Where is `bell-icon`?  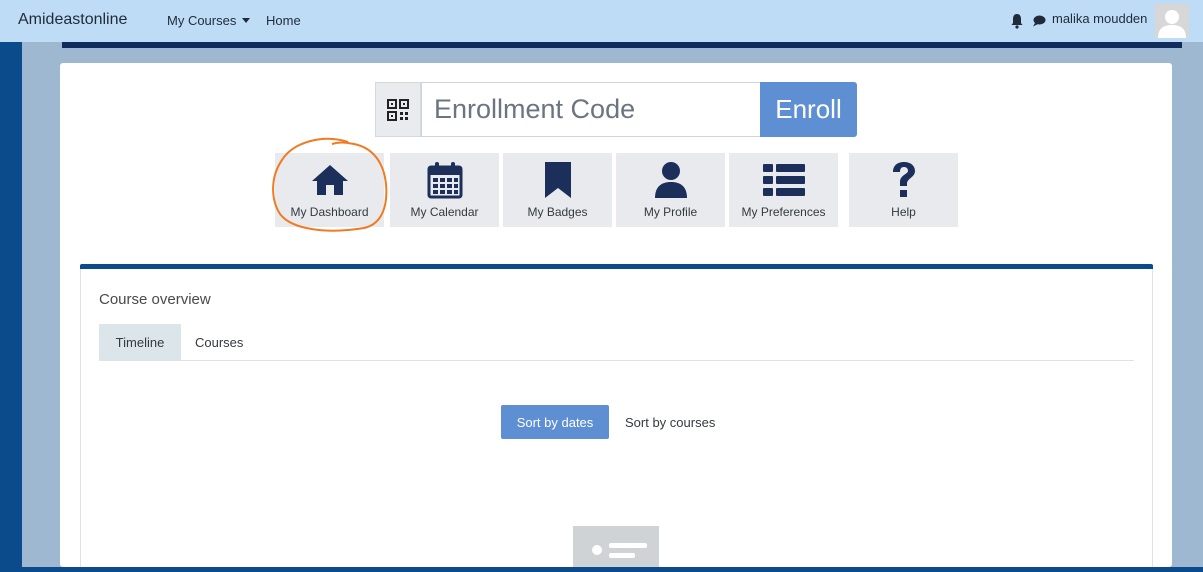 bell-icon is located at coordinates (1017, 21).